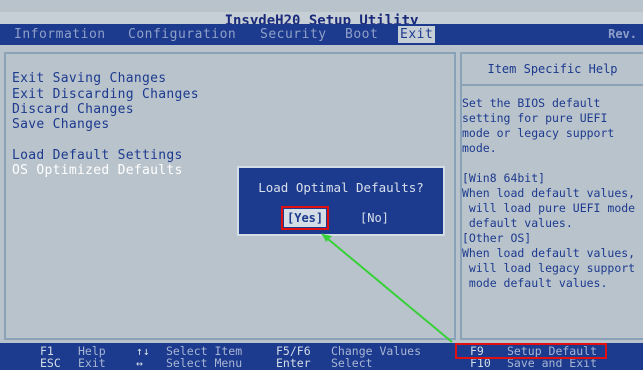 This screenshot has height=370, width=643. Describe the element at coordinates (182, 34) in the screenshot. I see `tab-configuration: Configuration` at that location.